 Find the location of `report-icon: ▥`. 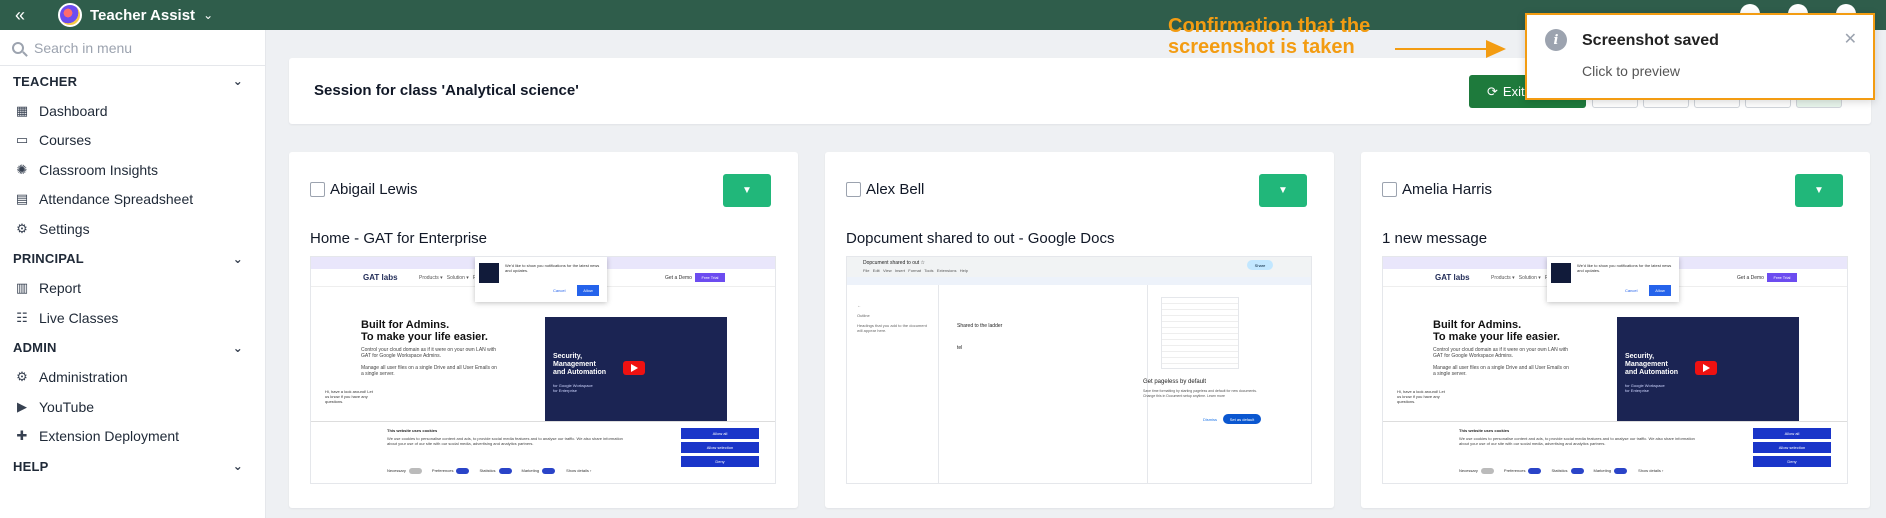

report-icon: ▥ is located at coordinates (22, 288).